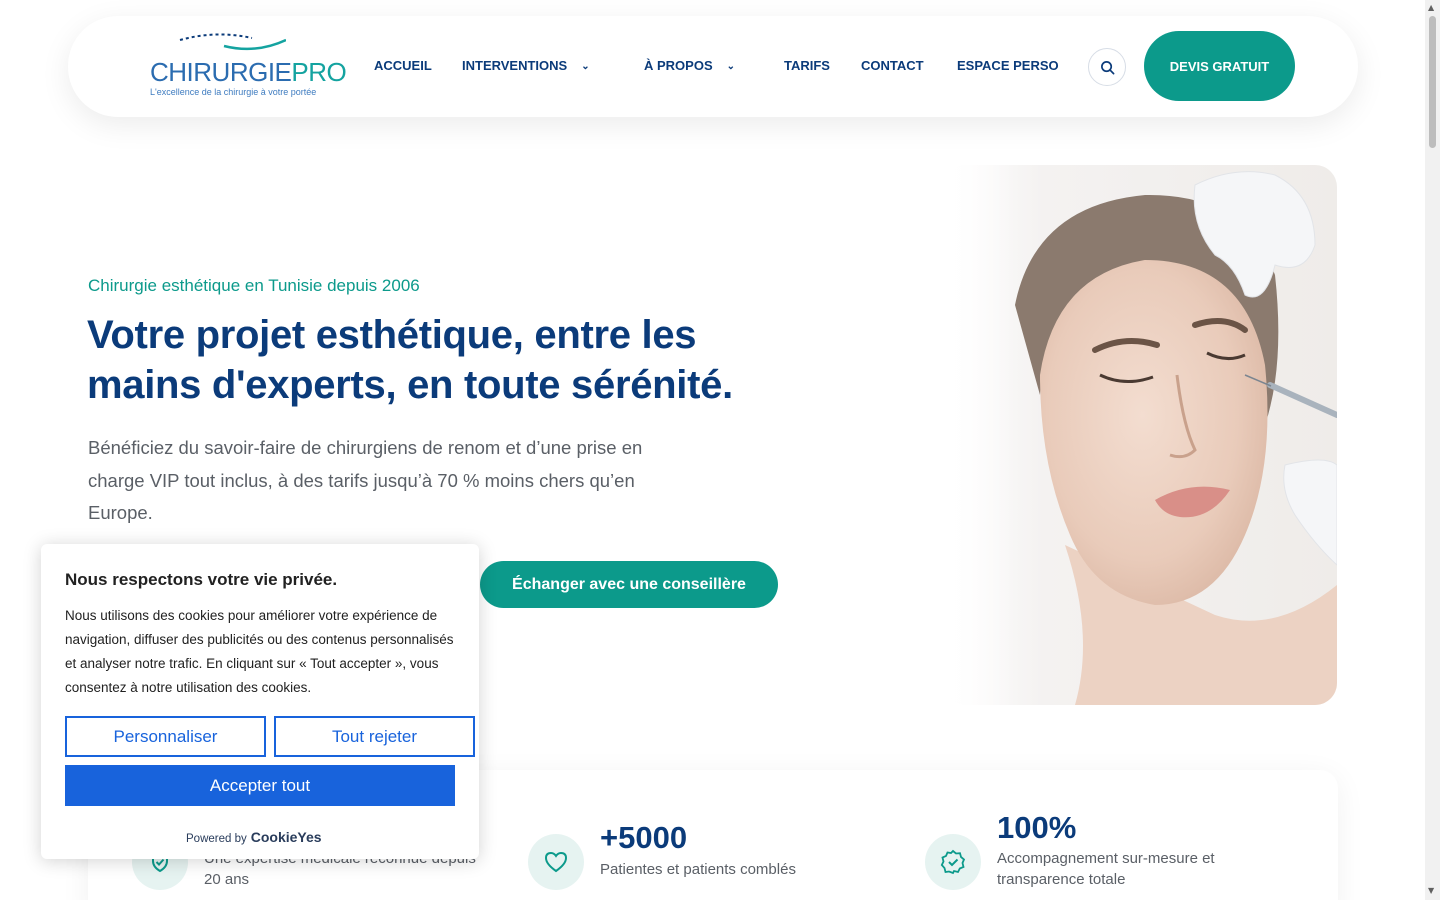  Describe the element at coordinates (1008, 65) in the screenshot. I see `nav-espace-perso: ESPACE PERSO` at that location.